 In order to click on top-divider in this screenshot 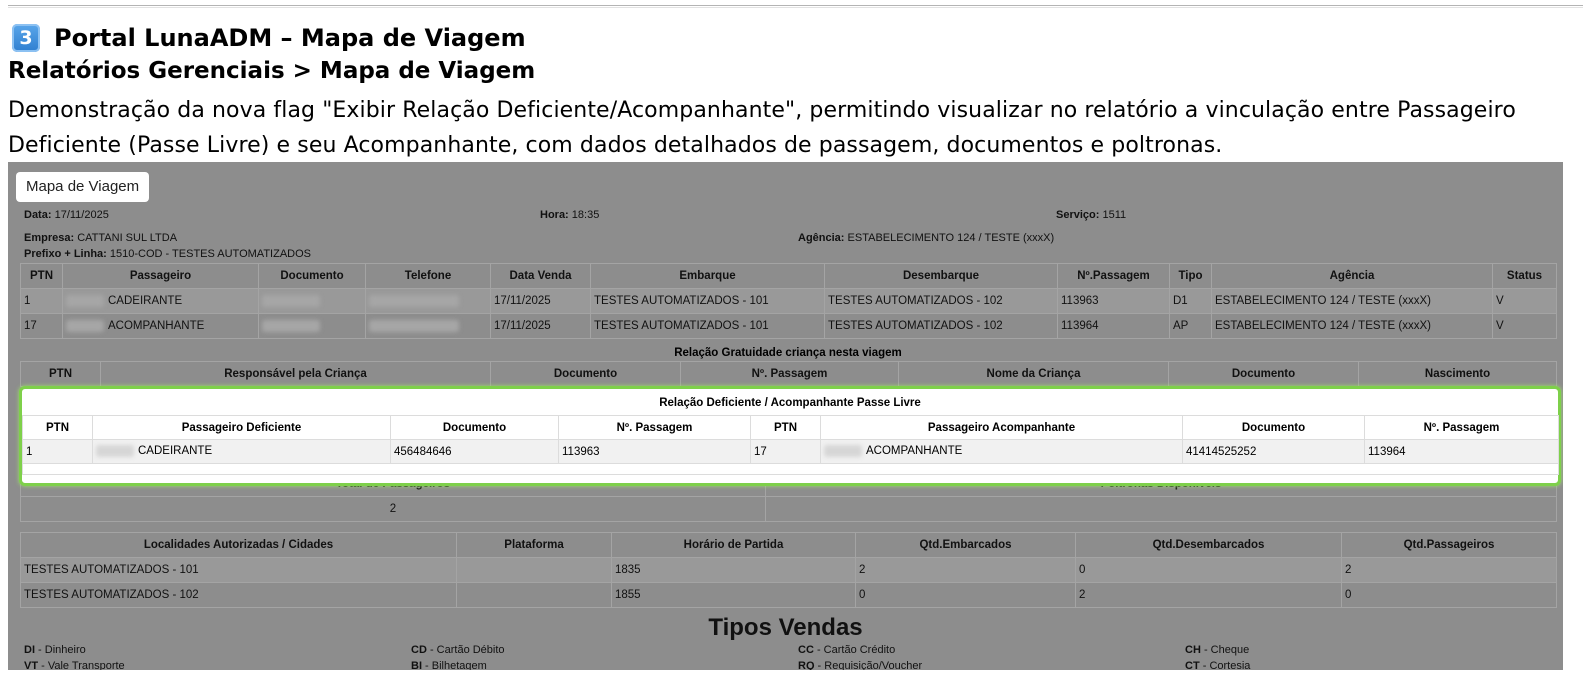, I will do `click(795, 6)`.